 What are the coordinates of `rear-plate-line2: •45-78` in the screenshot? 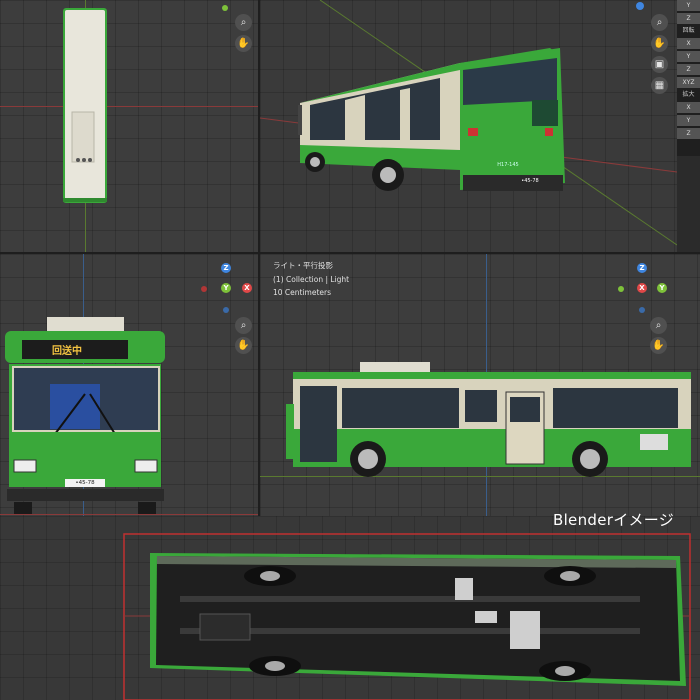 It's located at (530, 181).